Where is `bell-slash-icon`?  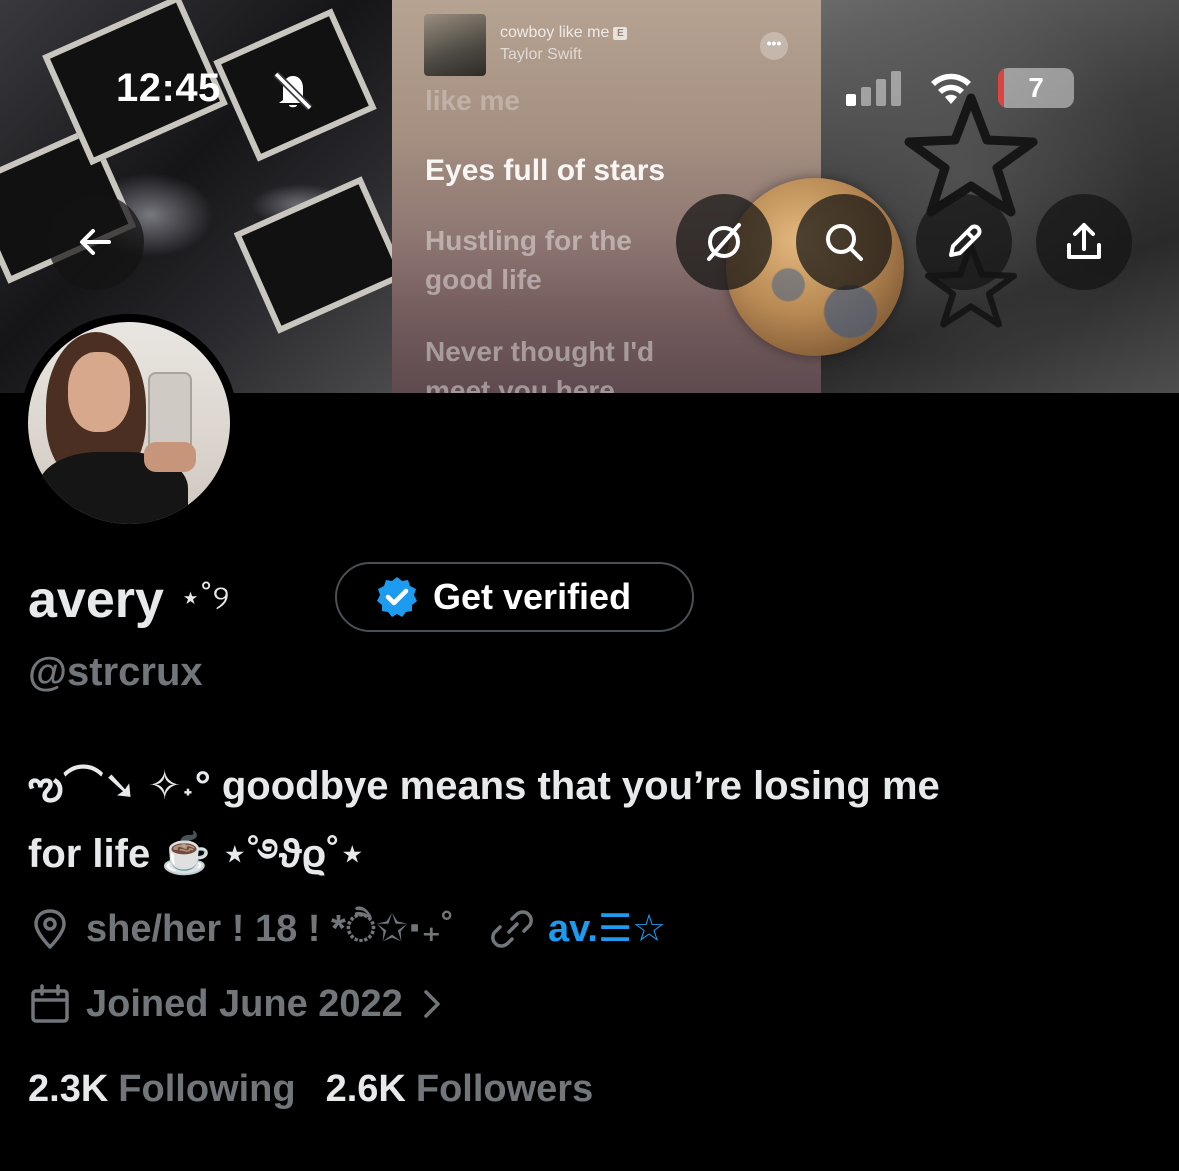
bell-slash-icon is located at coordinates (293, 90).